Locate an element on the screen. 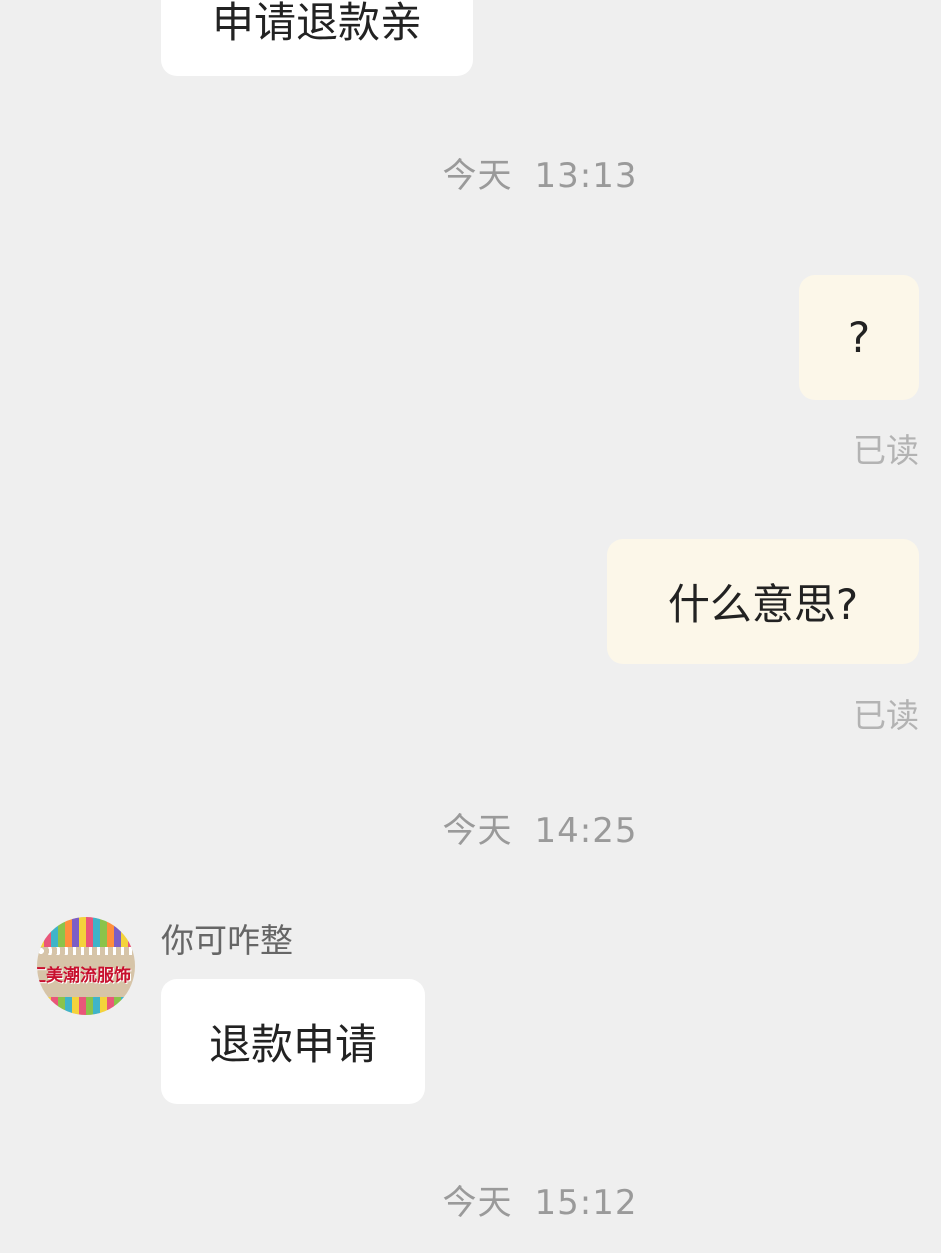 The height and width of the screenshot is (1253, 941). message-bubble-outgoing: ? is located at coordinates (859, 337).